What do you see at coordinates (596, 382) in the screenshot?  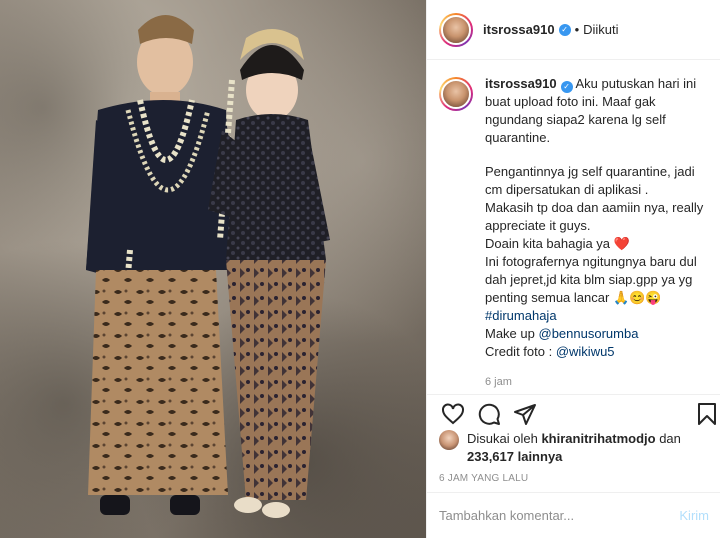 I see `caption-time: 6 jam` at bounding box center [596, 382].